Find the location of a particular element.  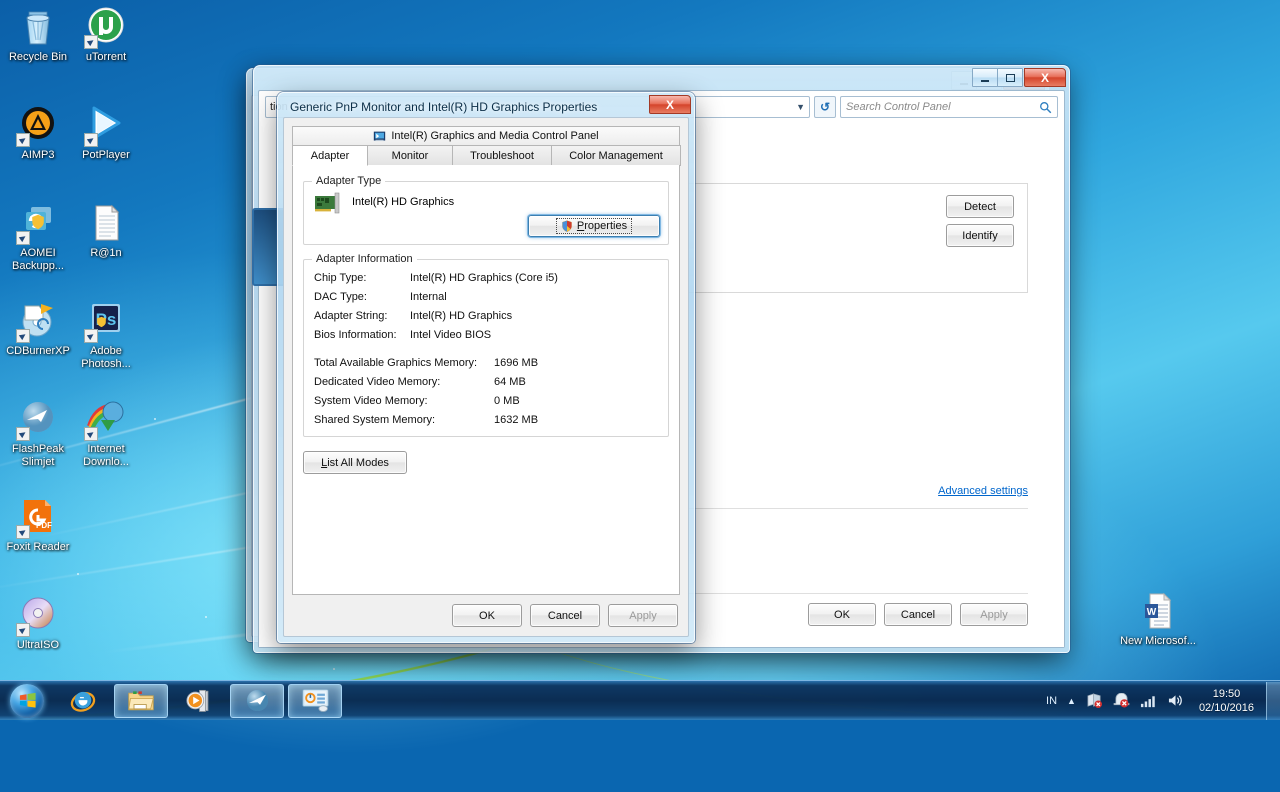

taskbar-item-slimjet is located at coordinates (257, 700).